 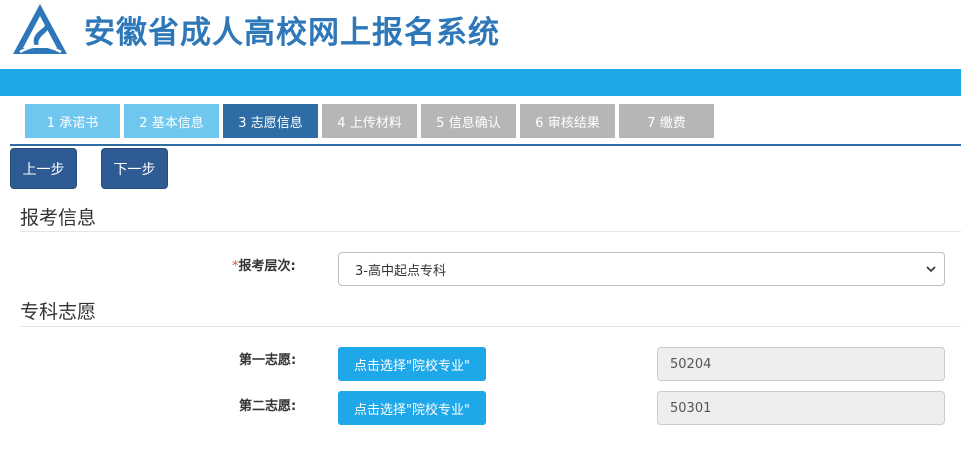 I want to click on exam-info-title: 报考信息, so click(x=58, y=218).